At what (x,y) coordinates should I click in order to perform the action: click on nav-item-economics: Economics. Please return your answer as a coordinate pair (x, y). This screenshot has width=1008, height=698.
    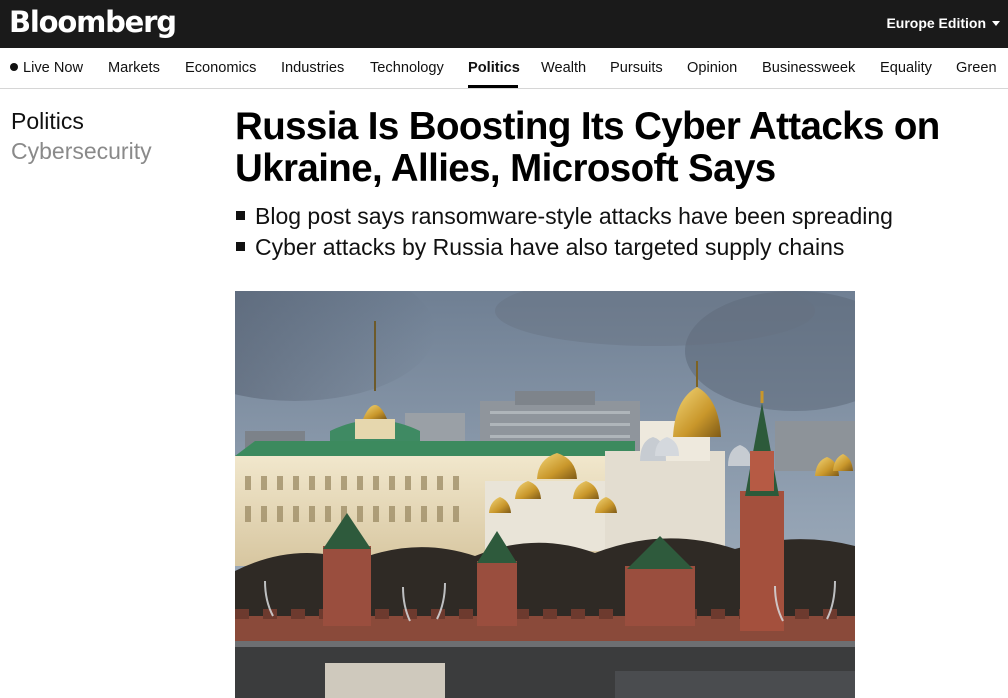
    Looking at the image, I should click on (220, 68).